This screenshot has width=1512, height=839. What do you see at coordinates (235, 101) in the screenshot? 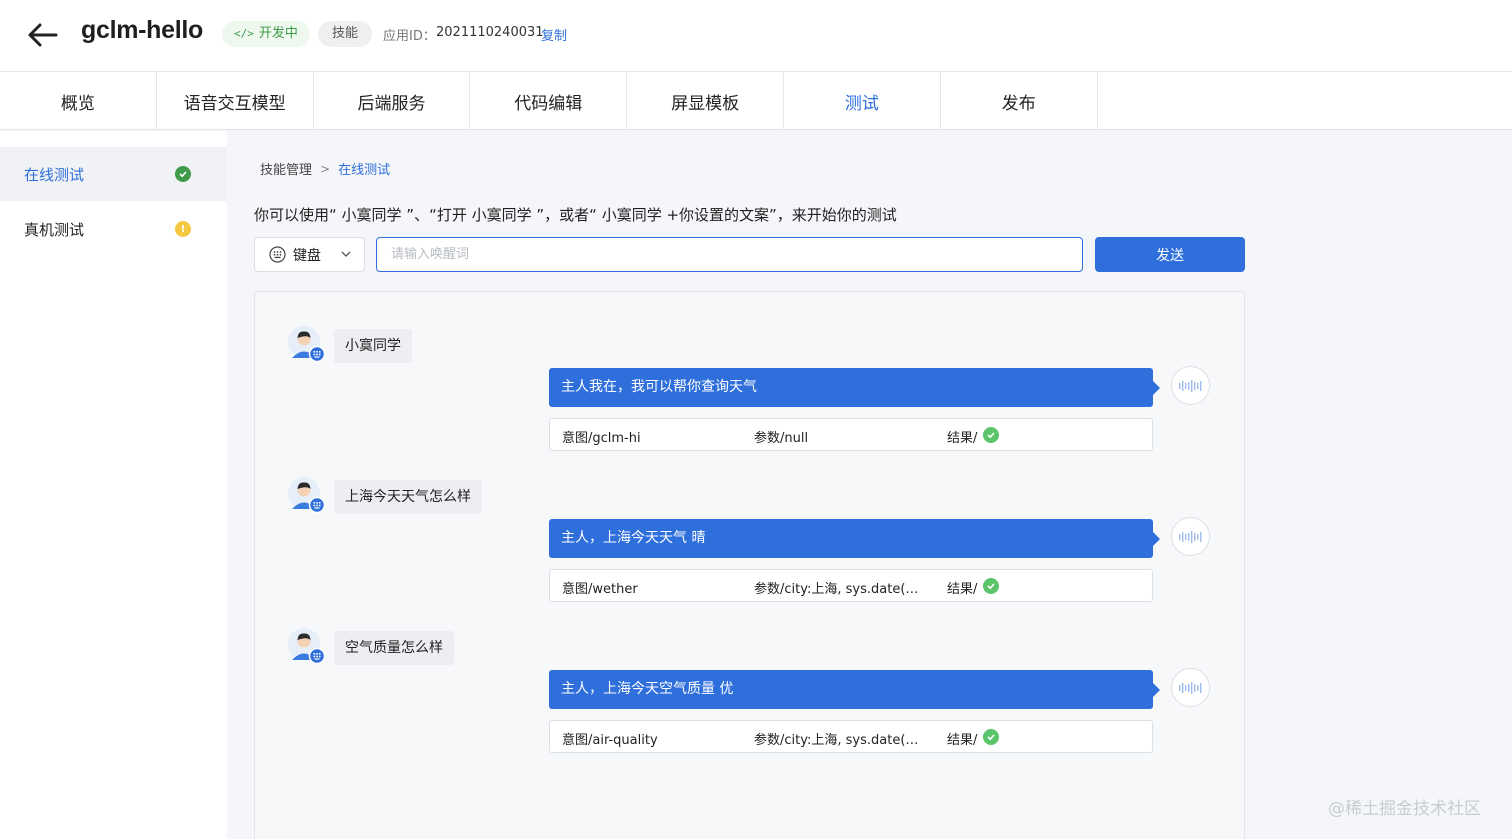
I see `tab-voice-model: 语音交互模型` at bounding box center [235, 101].